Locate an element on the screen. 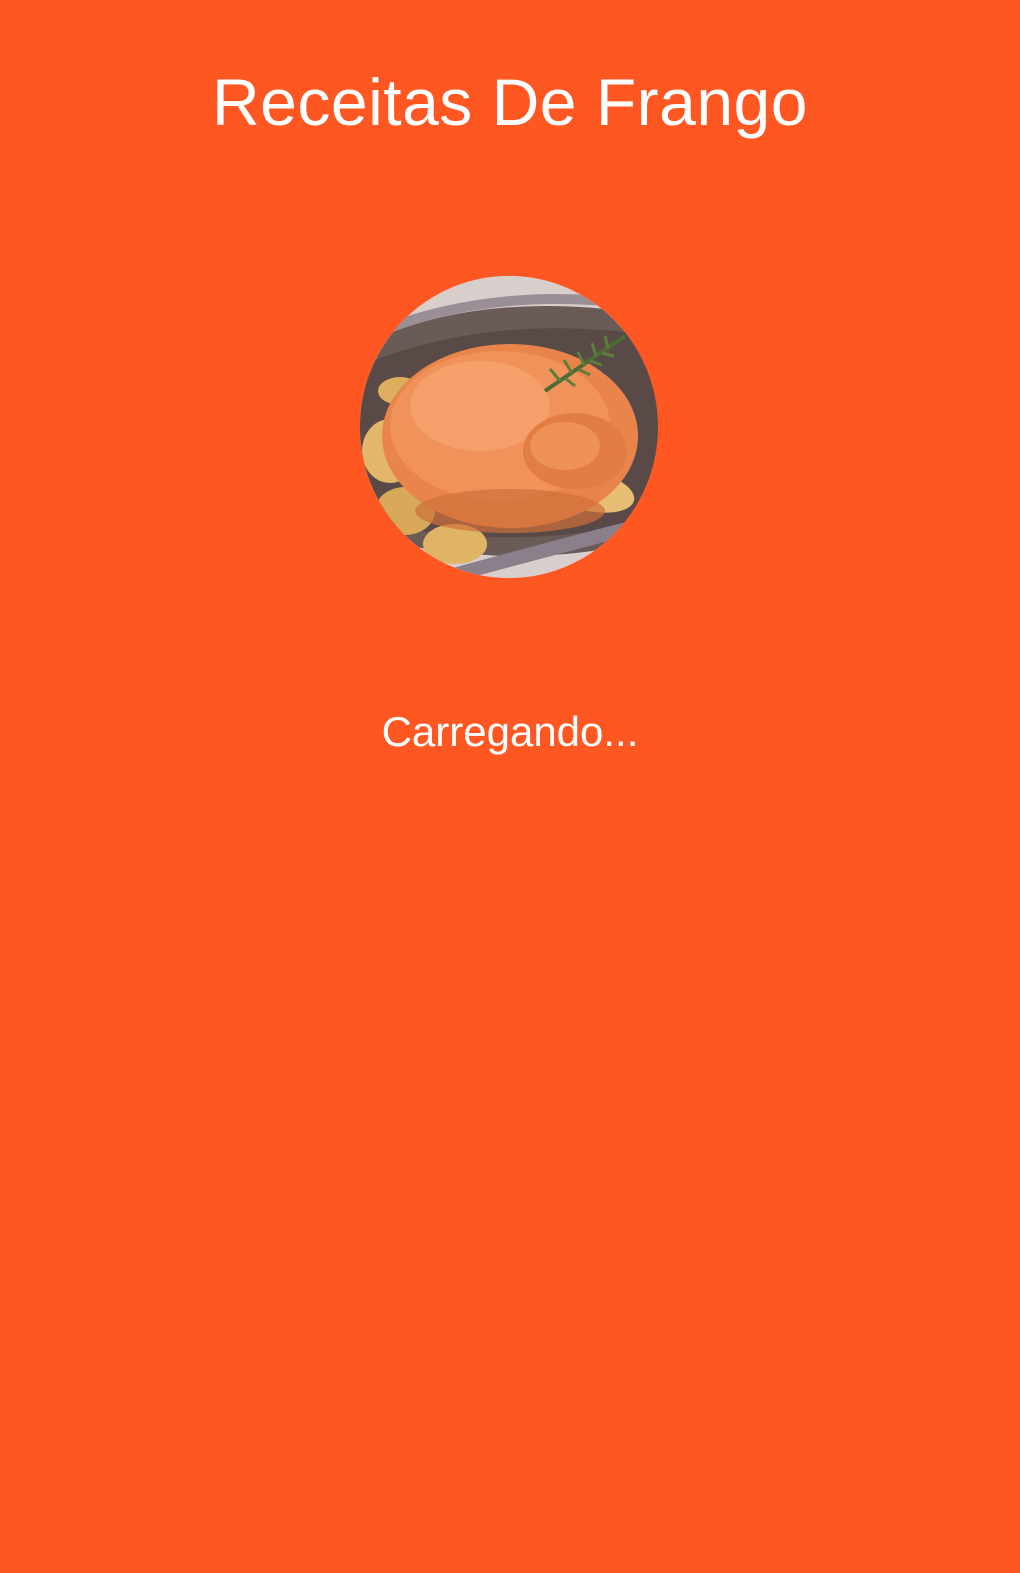 Image resolution: width=1020 pixels, height=1573 pixels. app-title: Receitas De Frango is located at coordinates (510, 102).